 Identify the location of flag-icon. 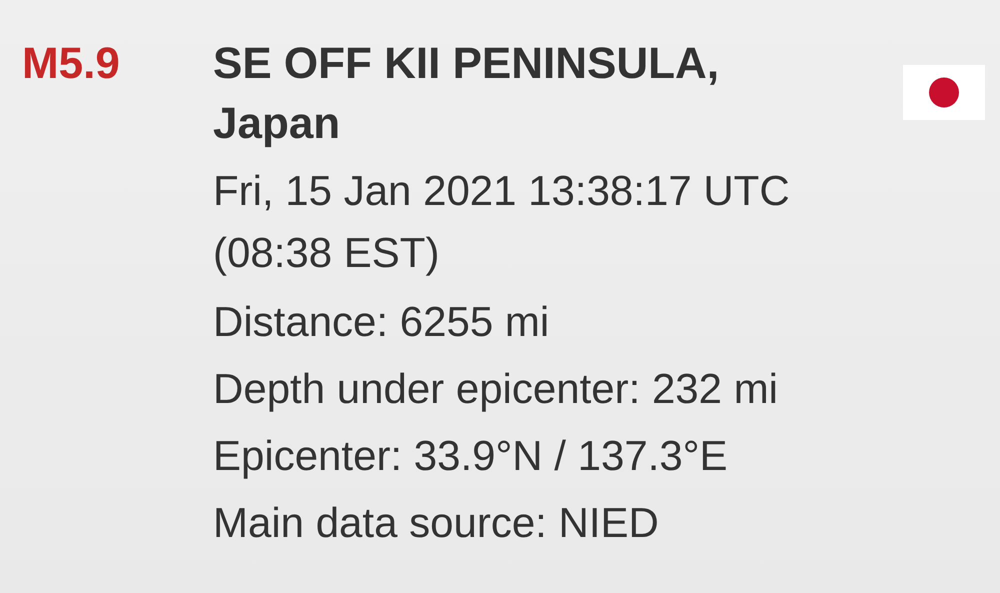
(944, 92).